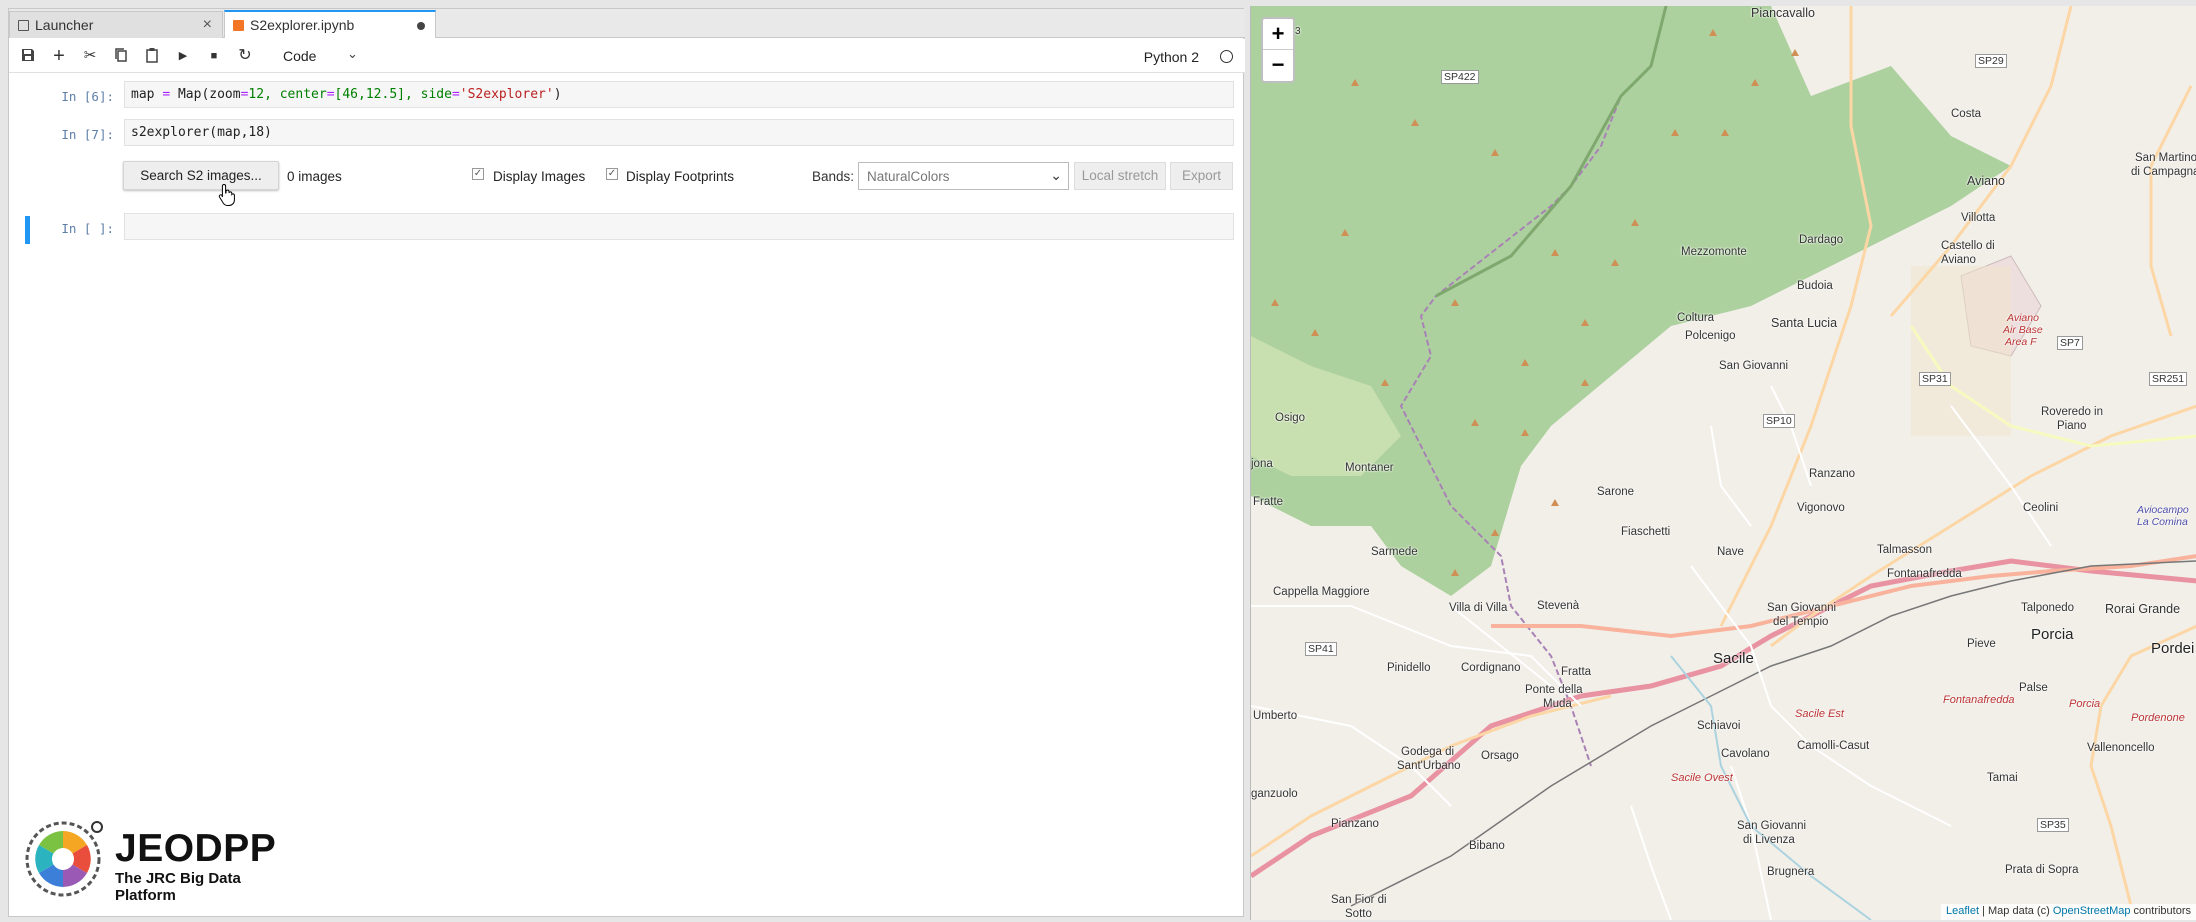 The height and width of the screenshot is (922, 2196). I want to click on road-label: SP35, so click(2053, 825).